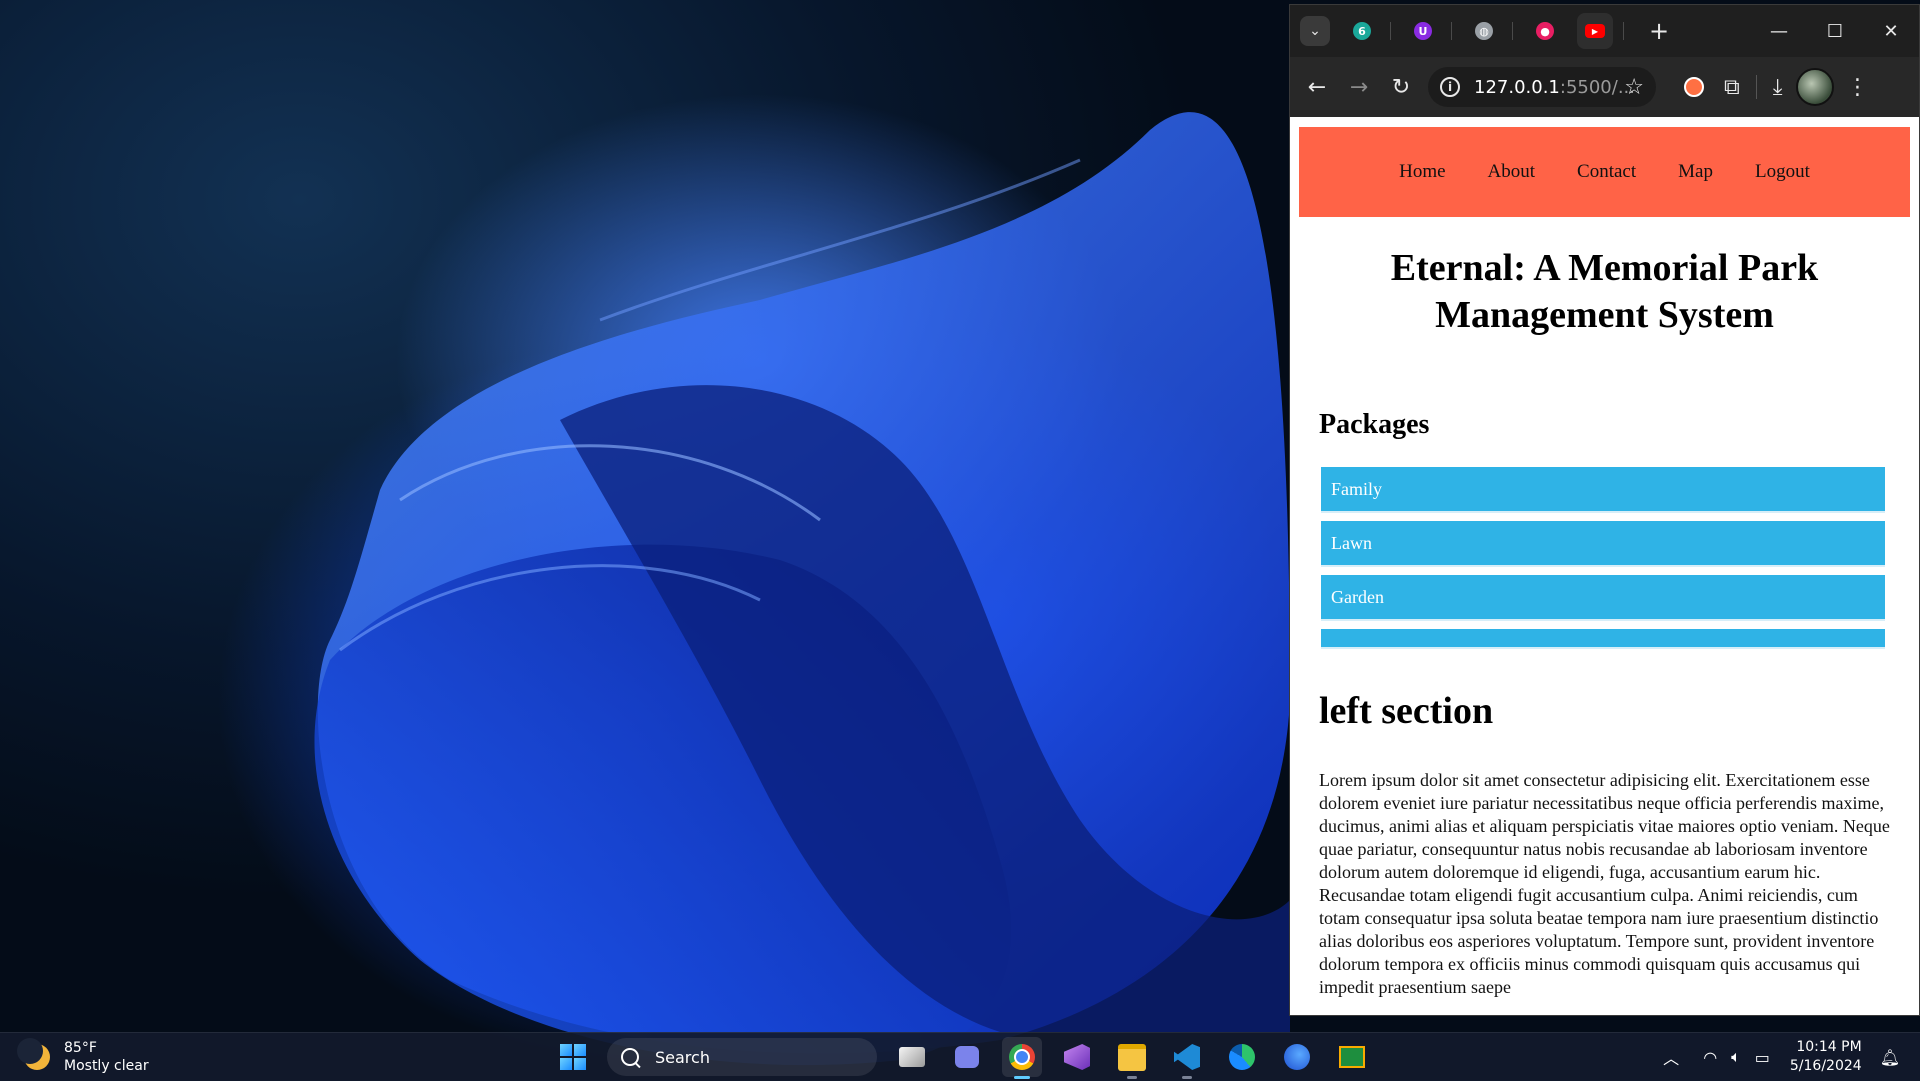 This screenshot has width=1920, height=1081. I want to click on file-explorer-app, so click(1132, 1058).